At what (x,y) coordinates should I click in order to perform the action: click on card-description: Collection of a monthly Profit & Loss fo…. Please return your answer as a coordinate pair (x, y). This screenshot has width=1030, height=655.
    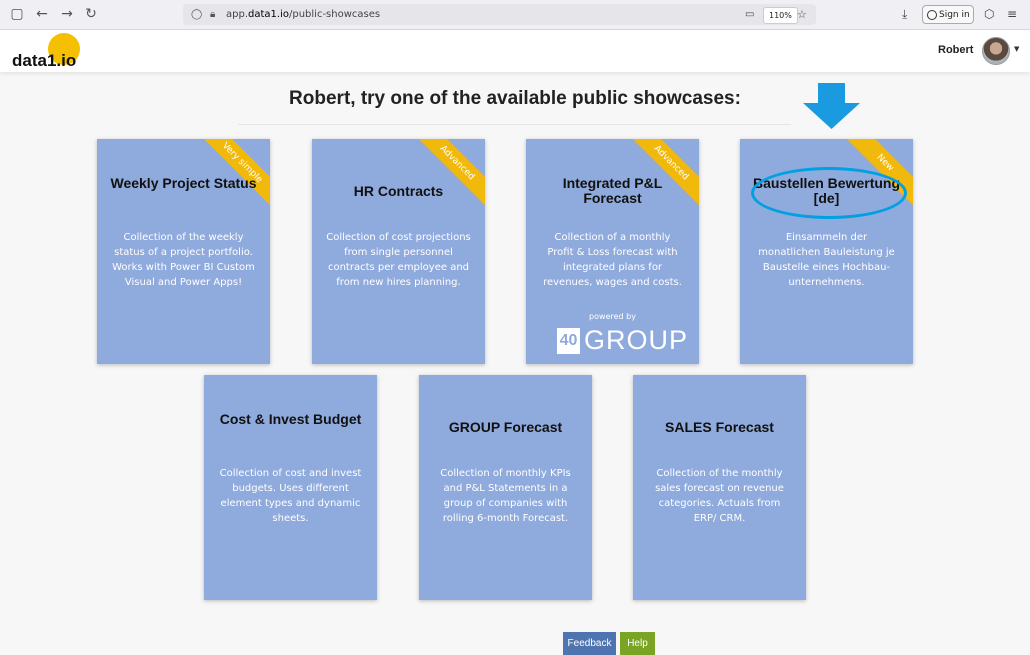
    Looking at the image, I should click on (612, 260).